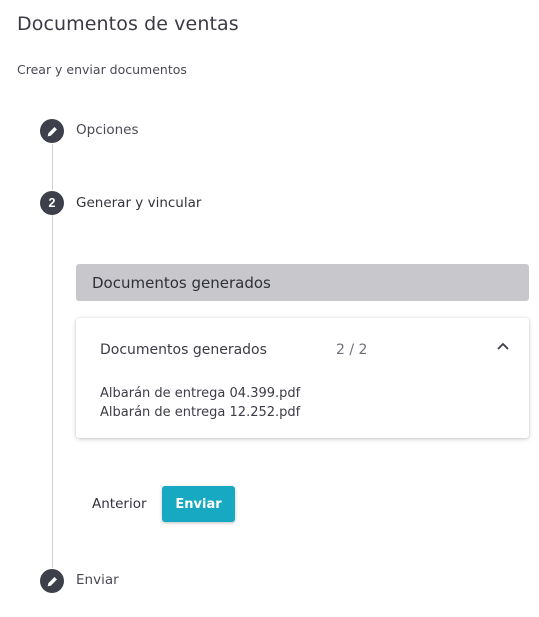  I want to click on document-count: 2 / 2, so click(352, 350).